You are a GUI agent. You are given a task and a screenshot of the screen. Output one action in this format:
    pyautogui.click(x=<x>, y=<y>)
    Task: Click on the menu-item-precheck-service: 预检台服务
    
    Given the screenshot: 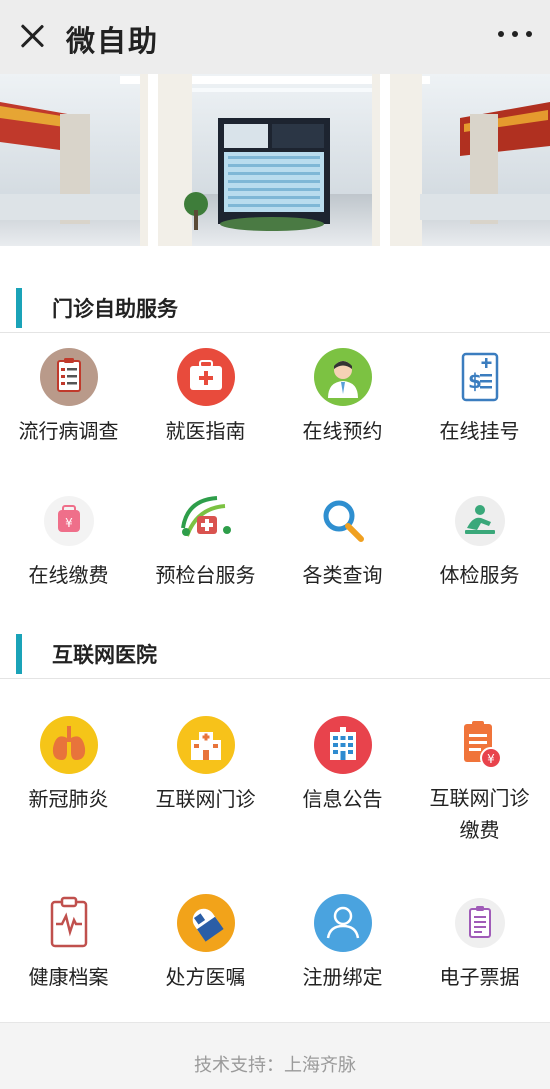 What is the action you would take?
    pyautogui.click(x=205, y=542)
    